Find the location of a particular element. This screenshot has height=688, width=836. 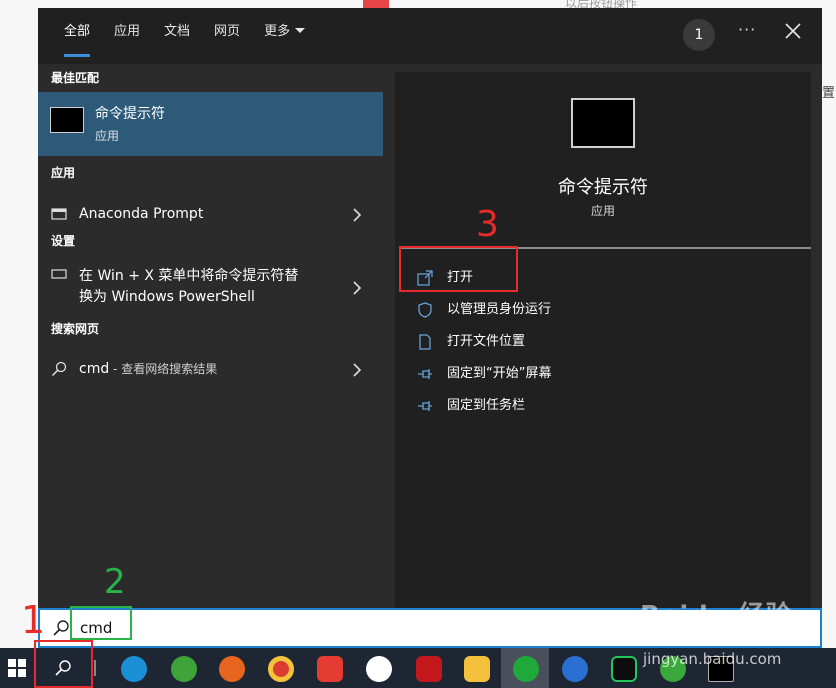

annotation-box-search-button is located at coordinates (63, 664).